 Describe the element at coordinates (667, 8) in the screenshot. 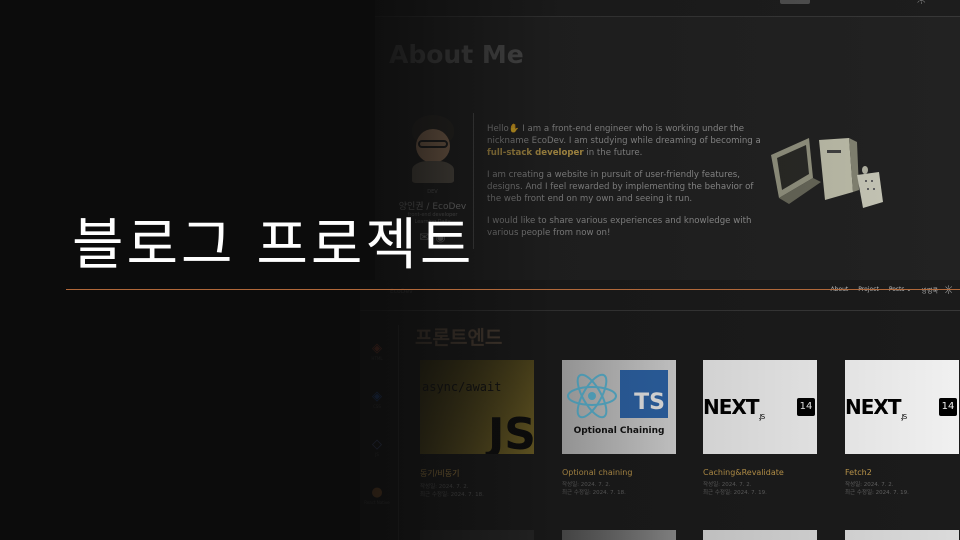

I see `top-nav-bar: ☼` at that location.